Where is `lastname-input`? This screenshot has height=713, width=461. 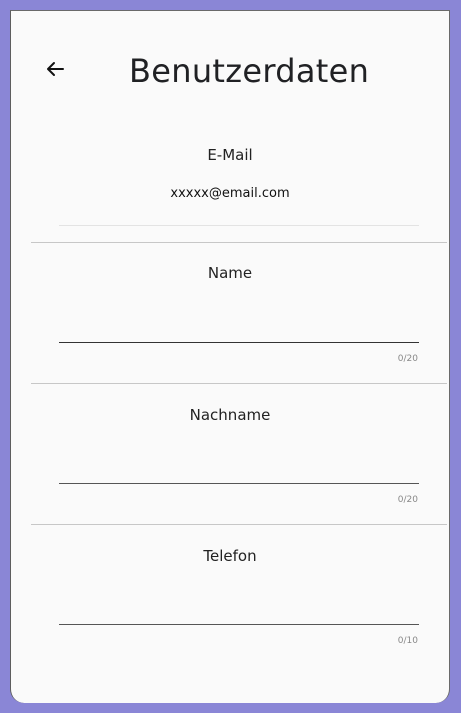 lastname-input is located at coordinates (239, 470).